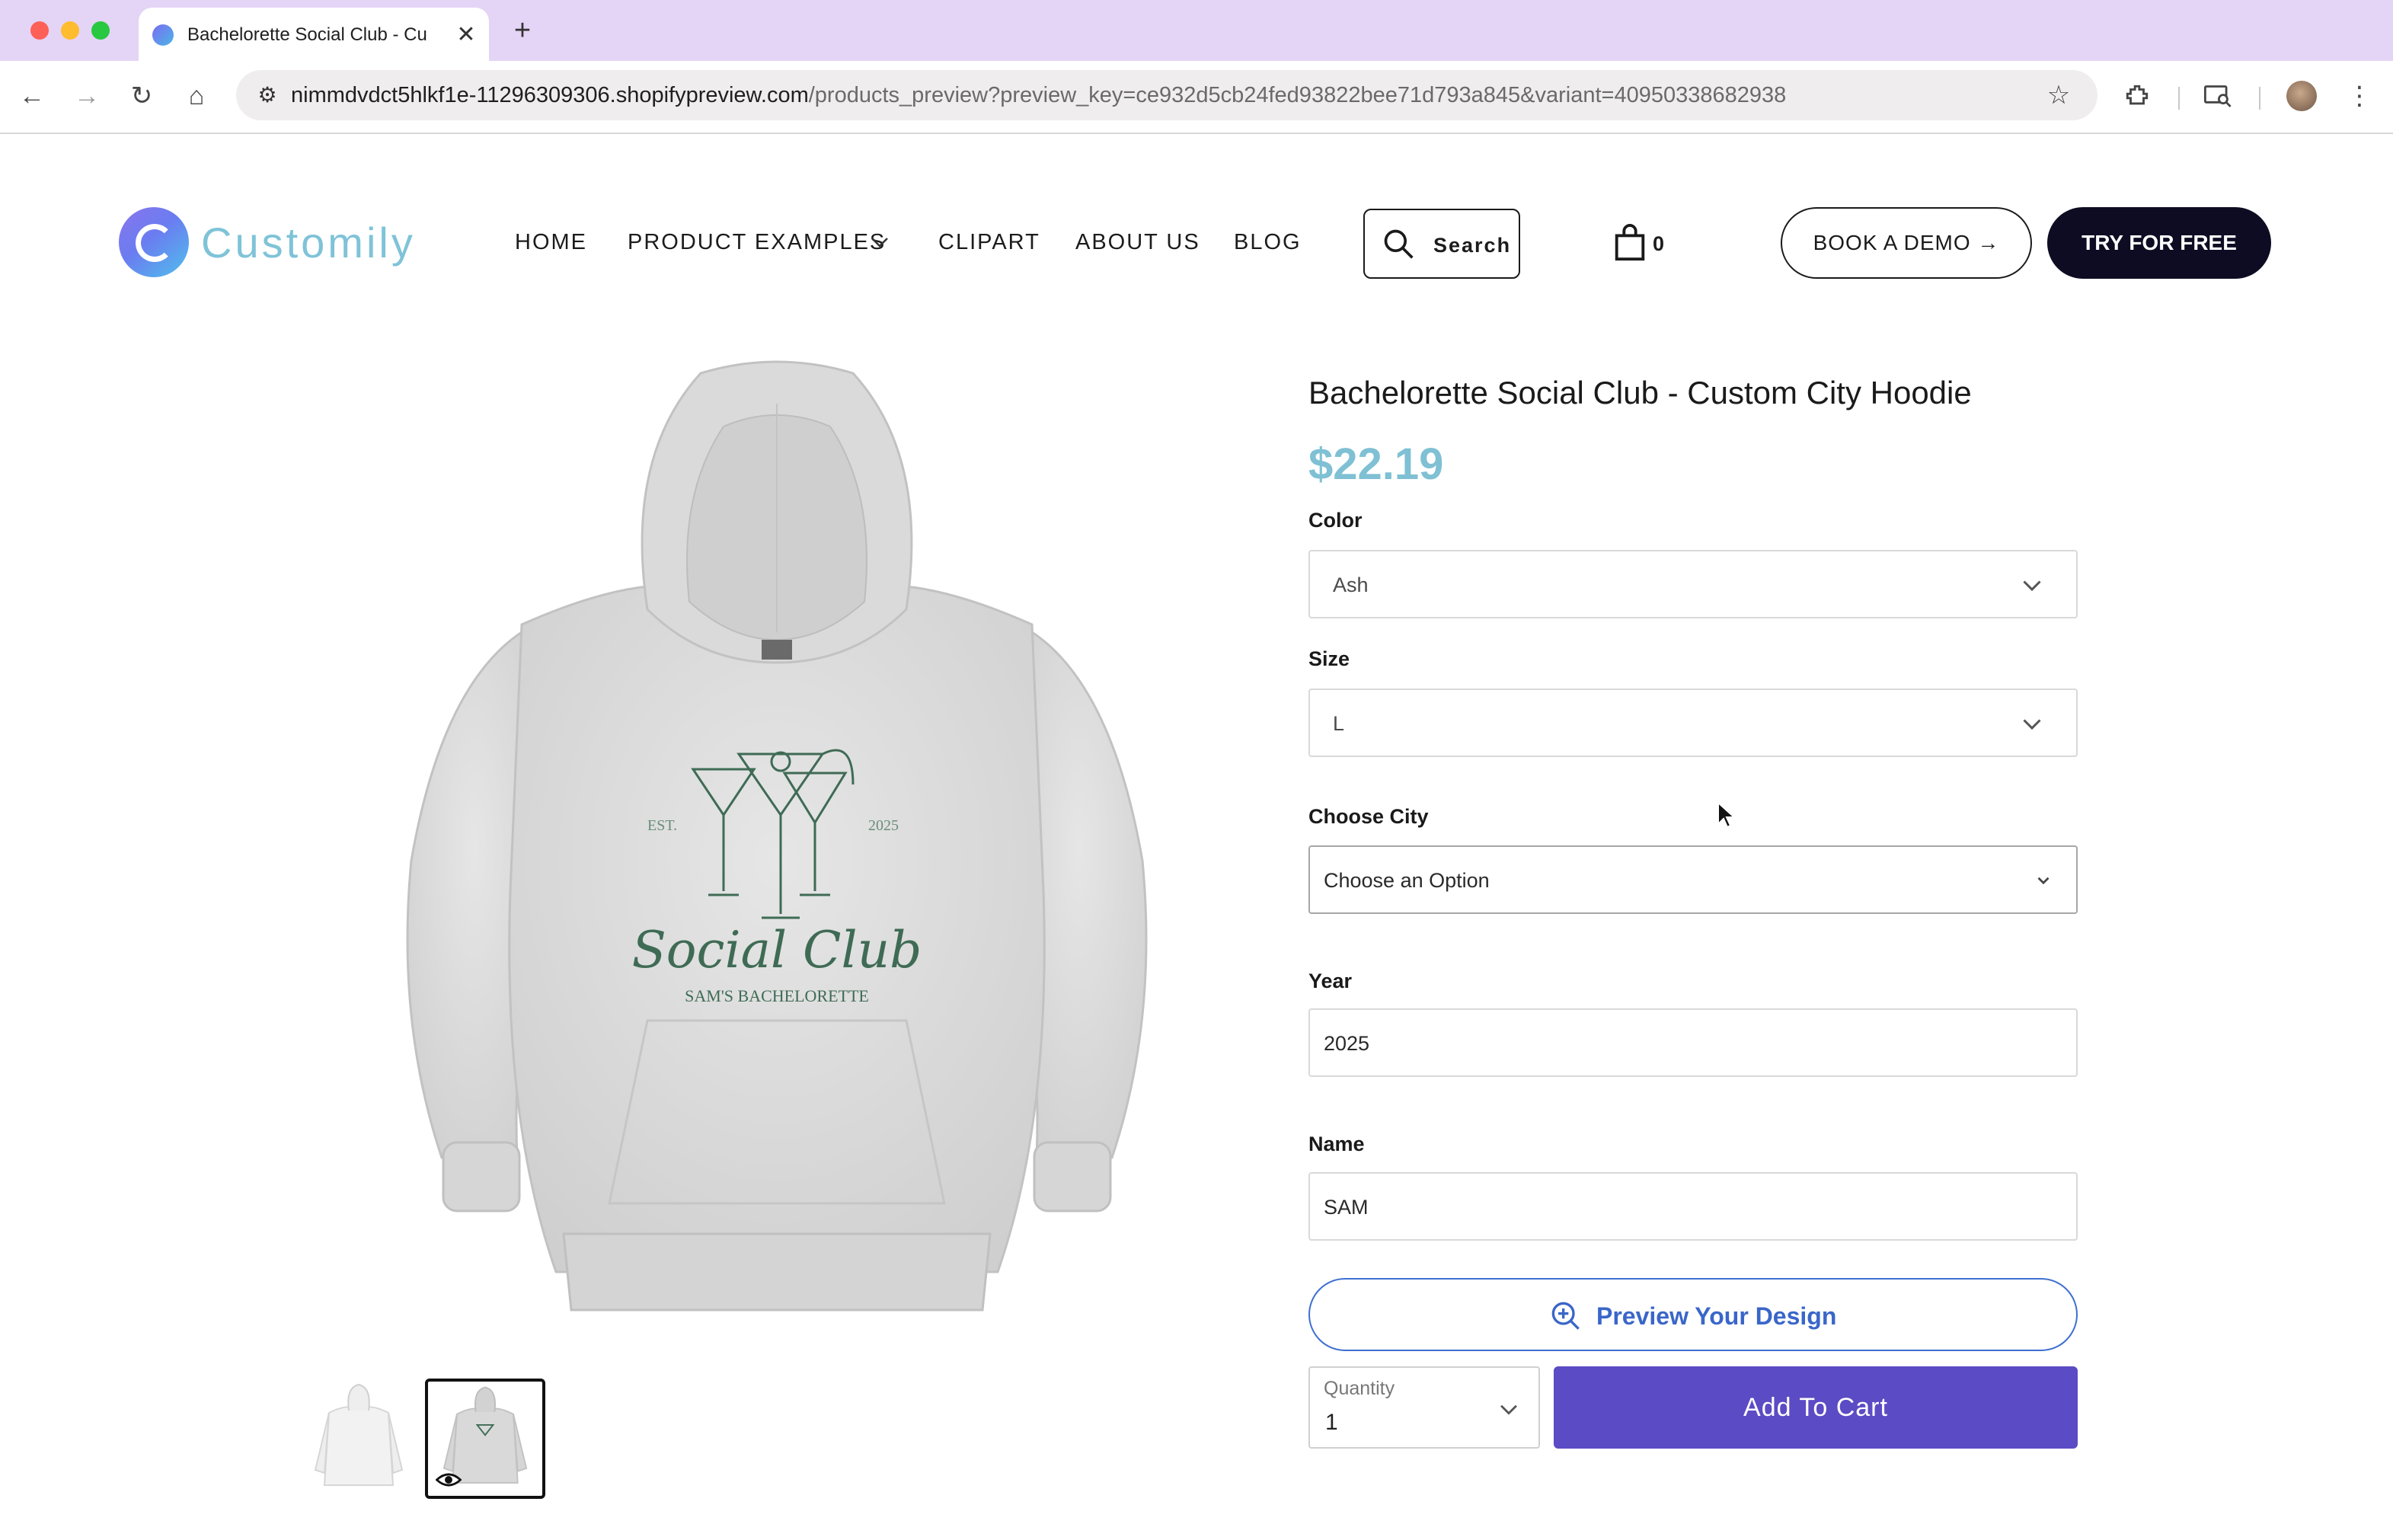 This screenshot has width=2393, height=1540. What do you see at coordinates (1138, 242) in the screenshot?
I see `nav-about-us: ABOUT US` at bounding box center [1138, 242].